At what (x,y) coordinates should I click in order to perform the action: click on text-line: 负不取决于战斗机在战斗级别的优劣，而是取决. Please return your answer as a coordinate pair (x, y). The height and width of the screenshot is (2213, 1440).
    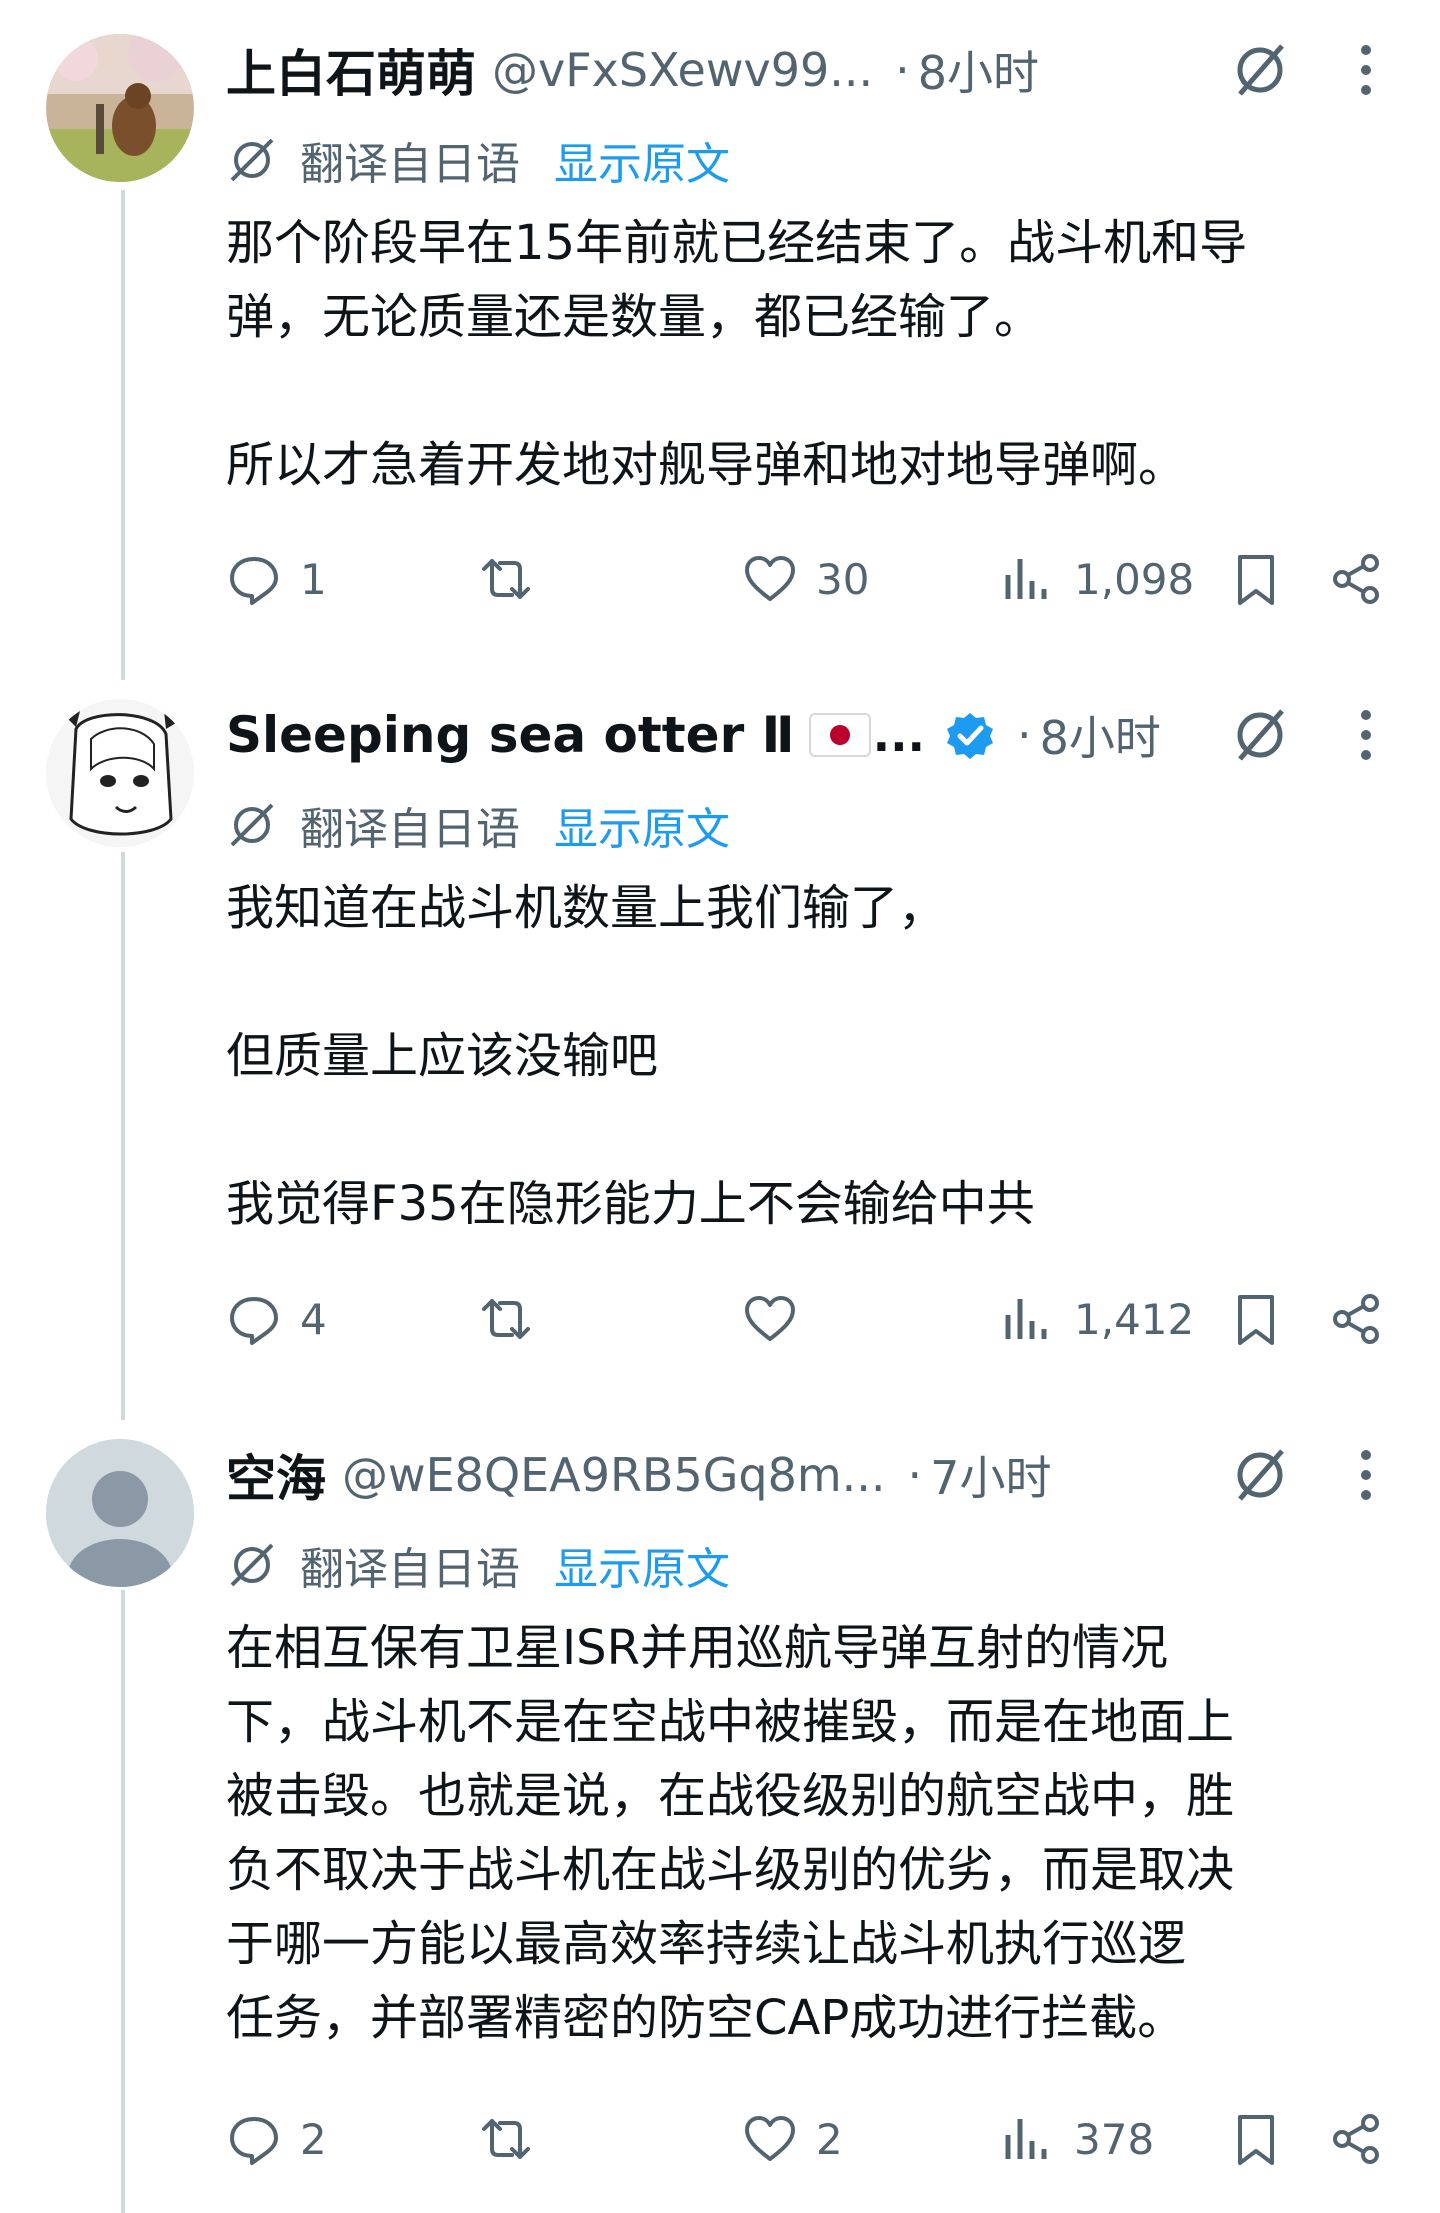
    Looking at the image, I should click on (730, 1870).